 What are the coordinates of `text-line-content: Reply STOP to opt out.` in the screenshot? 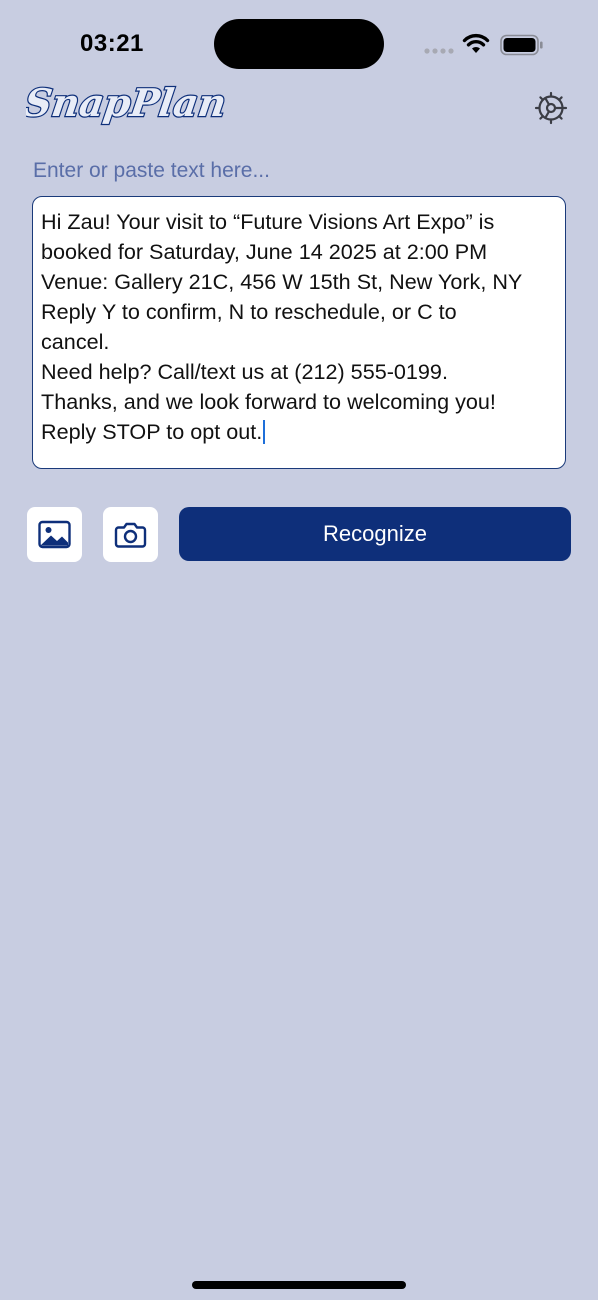 It's located at (152, 431).